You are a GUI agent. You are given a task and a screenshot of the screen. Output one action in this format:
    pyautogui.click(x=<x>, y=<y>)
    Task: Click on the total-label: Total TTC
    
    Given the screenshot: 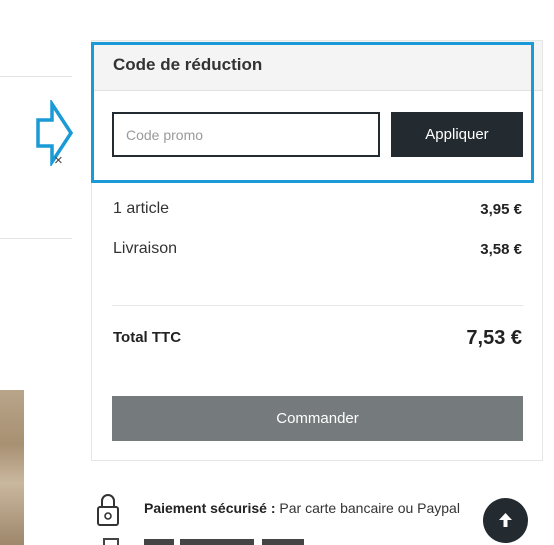 What is the action you would take?
    pyautogui.click(x=147, y=337)
    